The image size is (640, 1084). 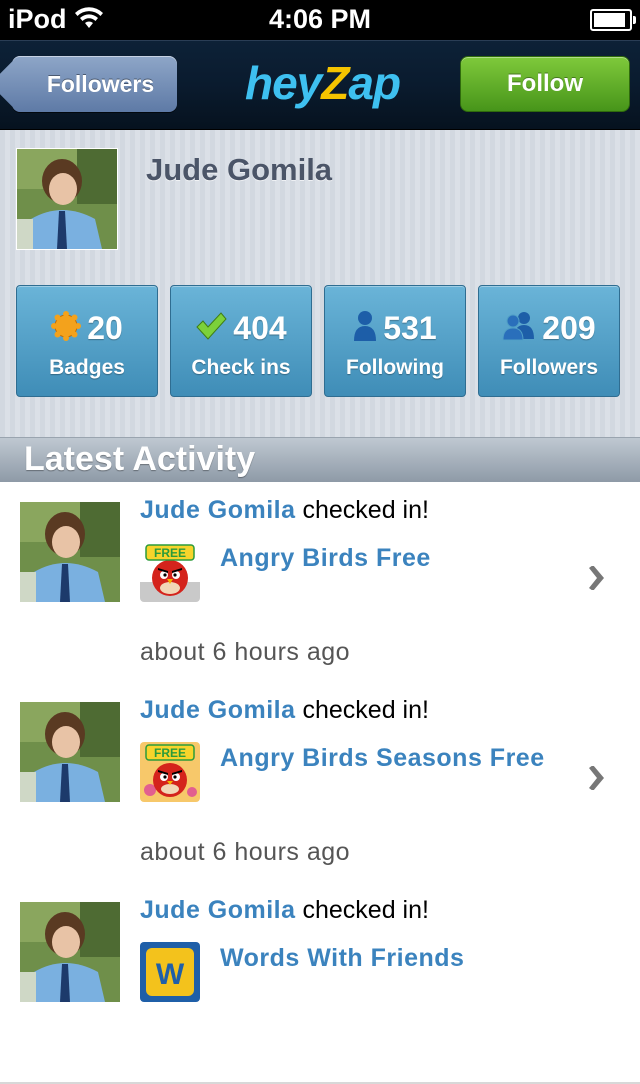 I want to click on stat-checkins: 404 Check ins, so click(x=241, y=341).